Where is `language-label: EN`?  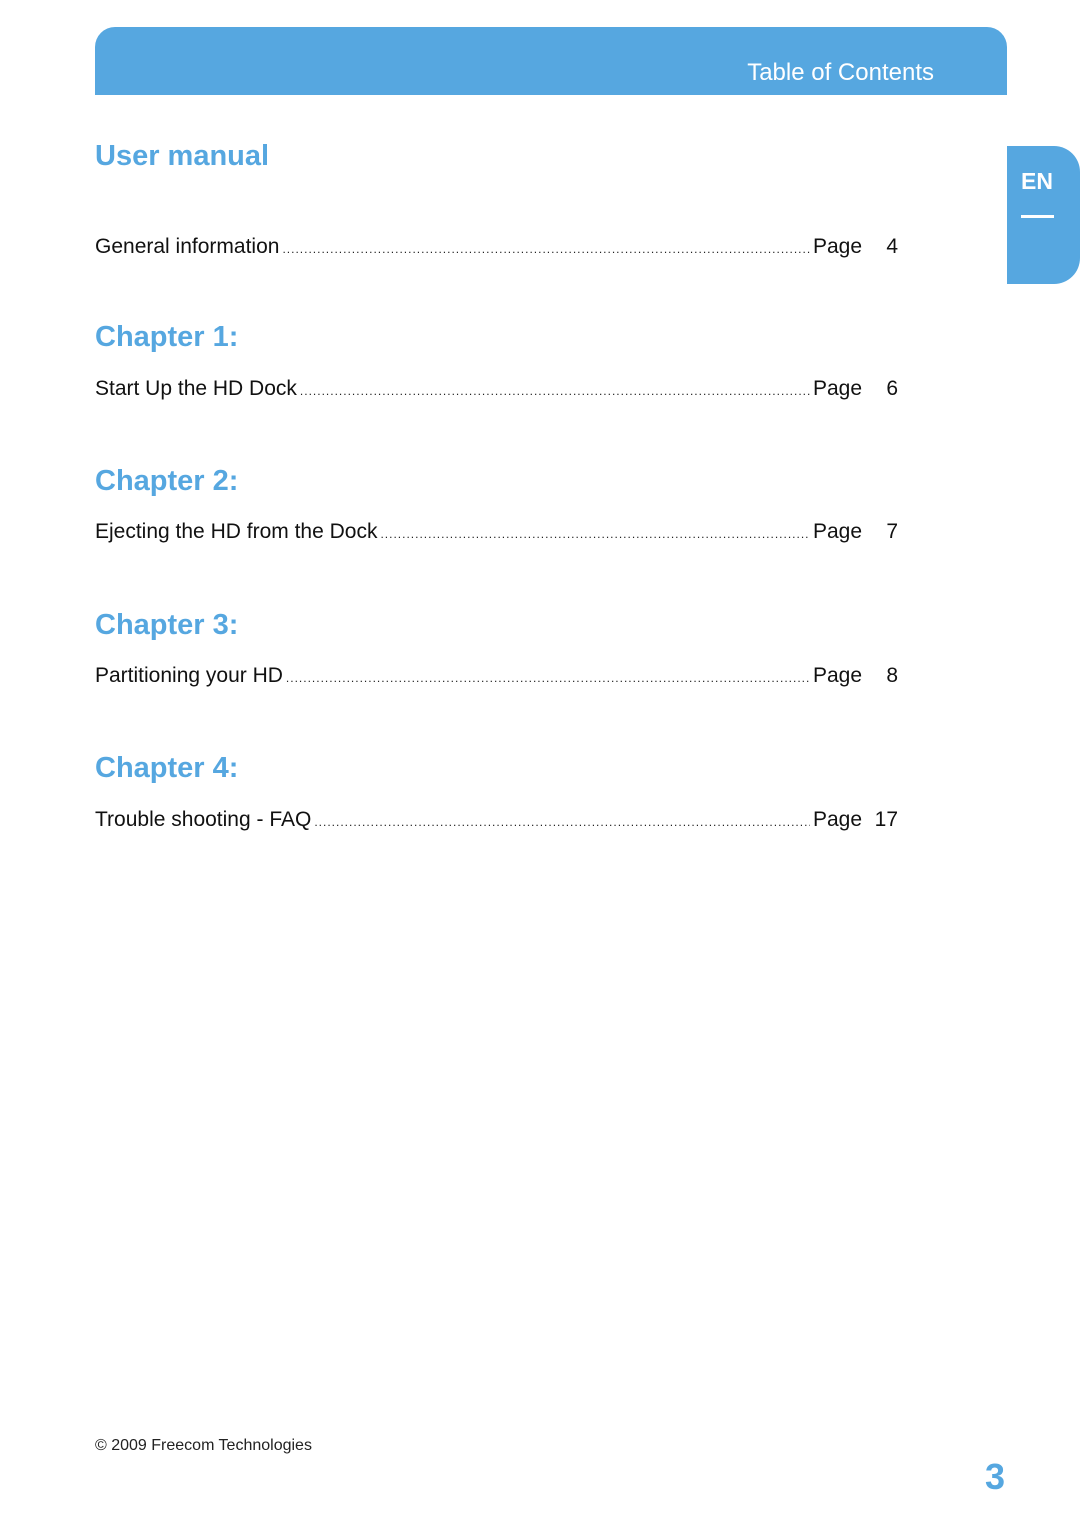
language-label: EN is located at coordinates (1037, 181).